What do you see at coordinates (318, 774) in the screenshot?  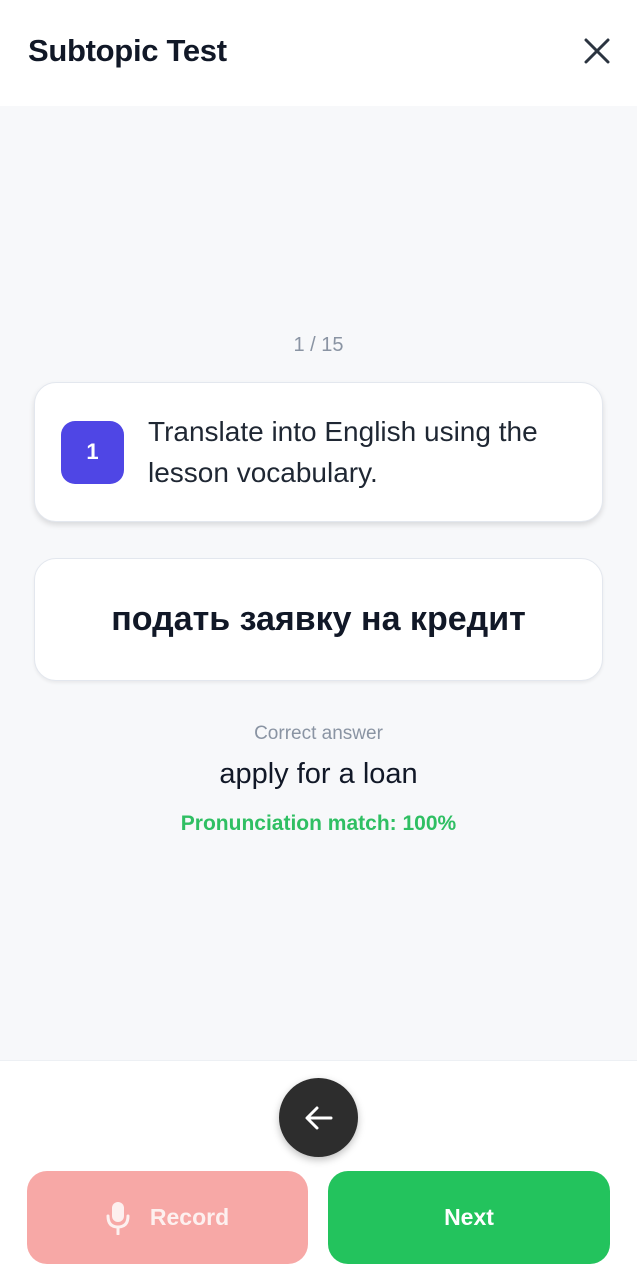 I see `correct-answer-text: apply for a loan` at bounding box center [318, 774].